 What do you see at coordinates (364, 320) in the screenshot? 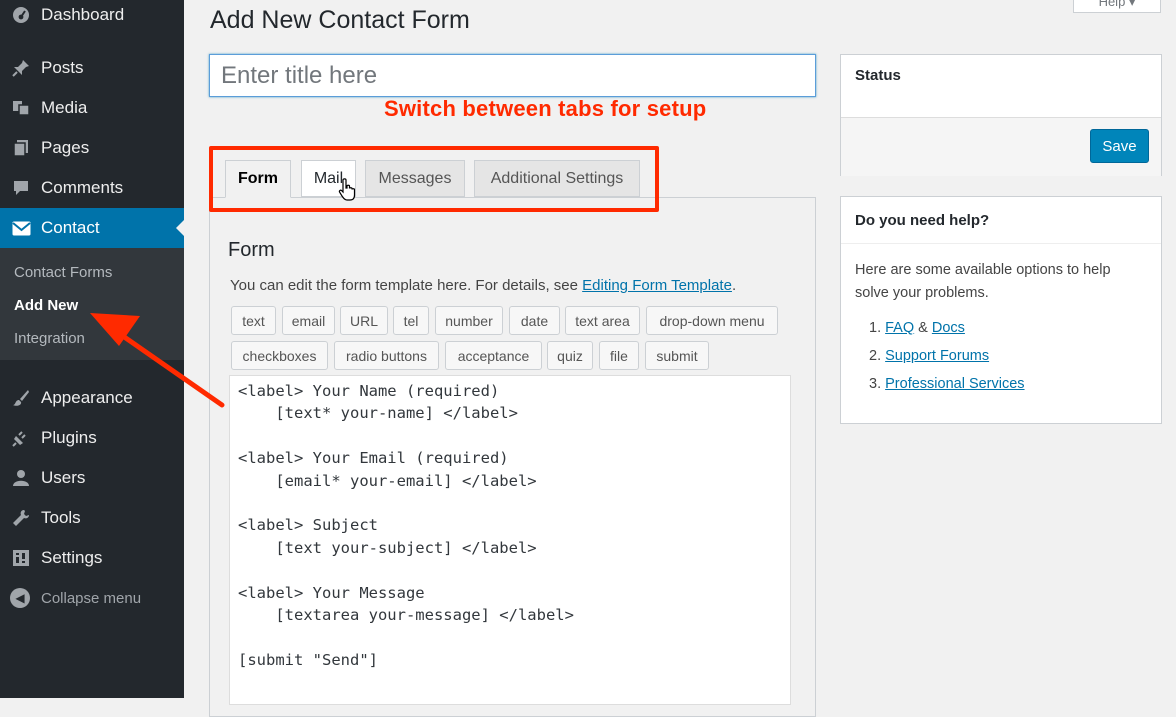
I see `tag-button-url: URL` at bounding box center [364, 320].